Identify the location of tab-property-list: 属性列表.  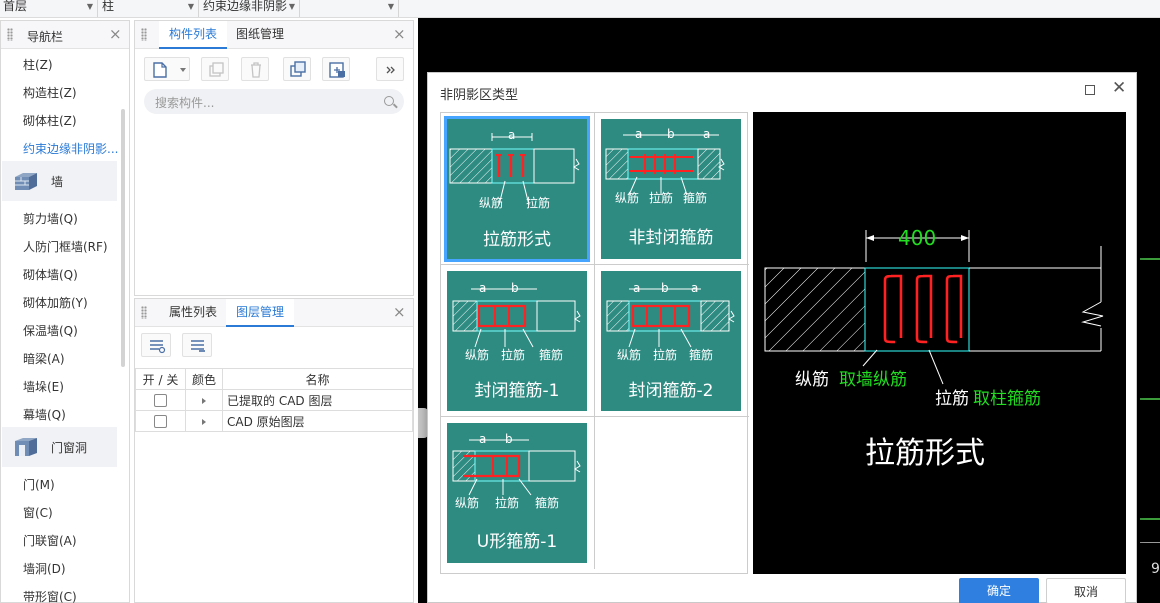
(193, 313).